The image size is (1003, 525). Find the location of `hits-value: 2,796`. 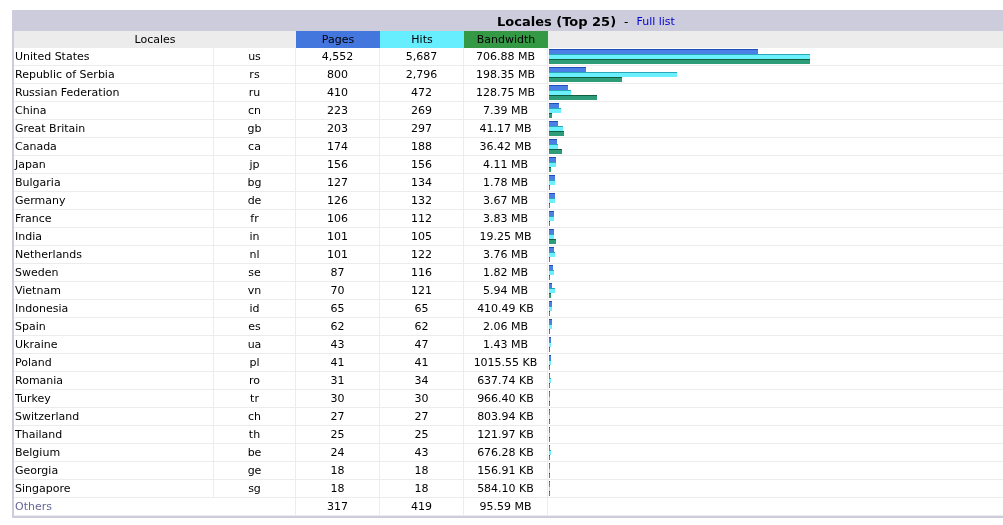

hits-value: 2,796 is located at coordinates (422, 75).